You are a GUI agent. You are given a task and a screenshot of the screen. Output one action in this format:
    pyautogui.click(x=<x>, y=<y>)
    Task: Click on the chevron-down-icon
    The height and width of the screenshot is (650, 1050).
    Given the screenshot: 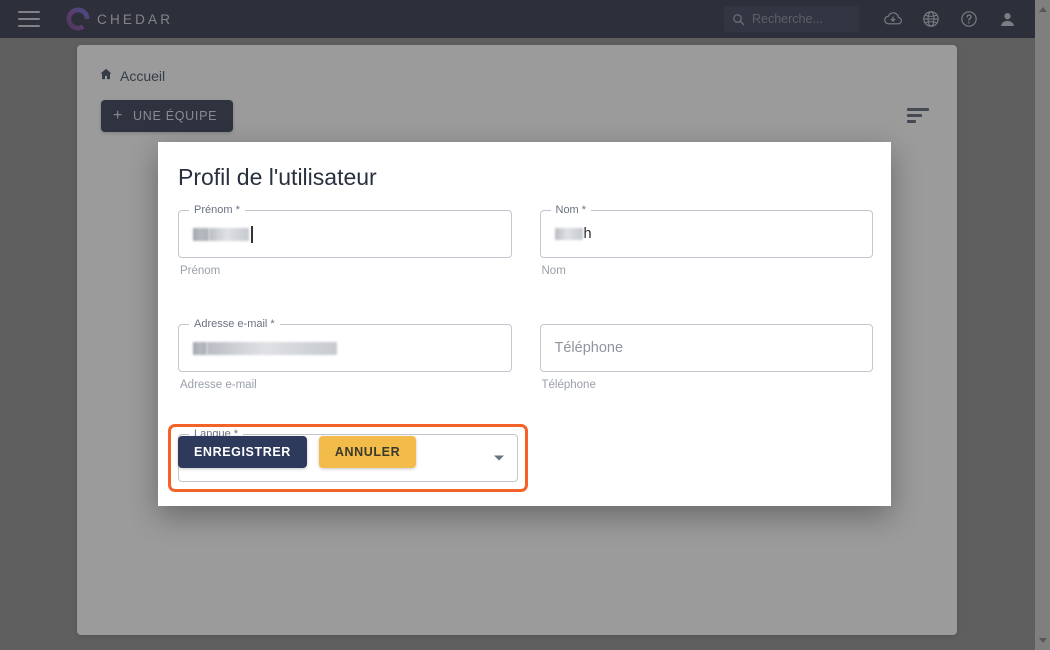 What is the action you would take?
    pyautogui.click(x=499, y=458)
    